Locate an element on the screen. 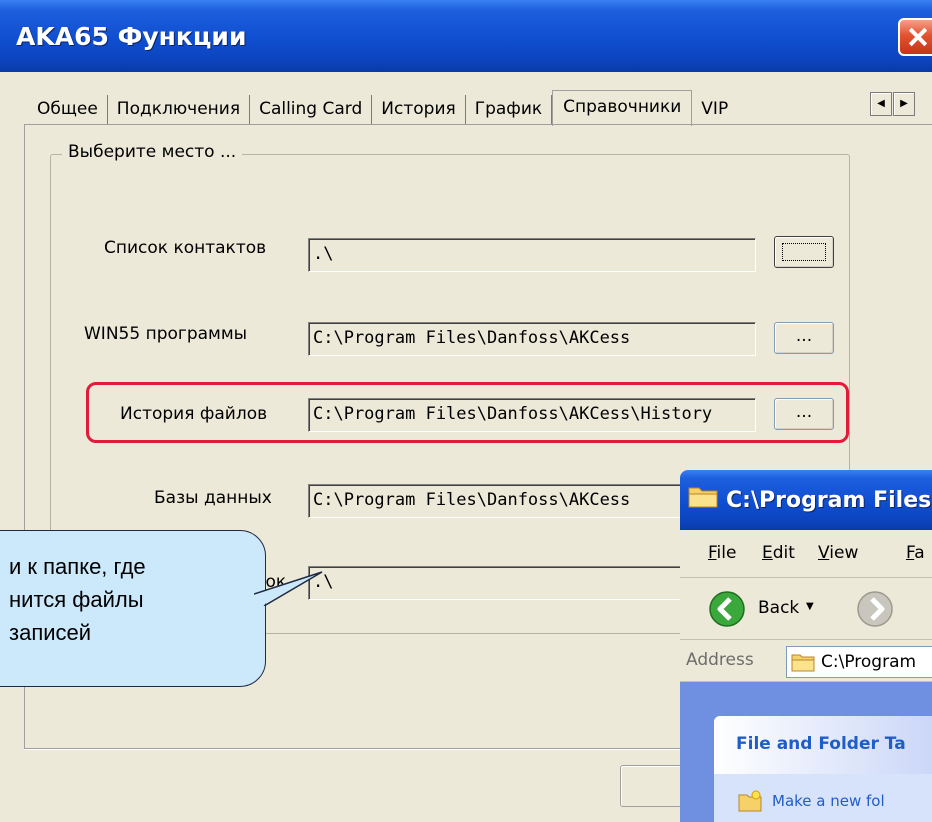  callout-bubble: и к папке, где нится файлы записей is located at coordinates (133, 608).